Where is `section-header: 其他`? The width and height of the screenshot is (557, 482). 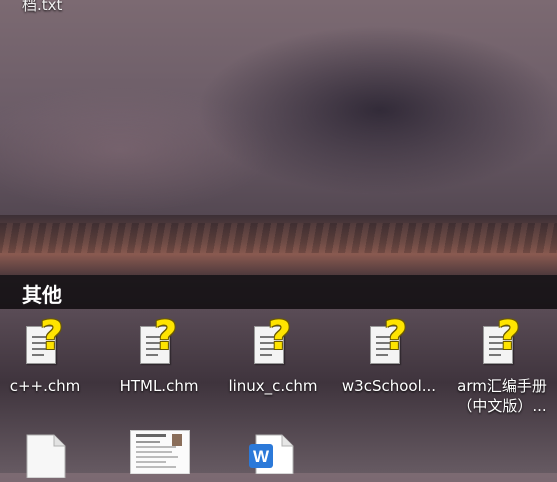 section-header: 其他 is located at coordinates (278, 292).